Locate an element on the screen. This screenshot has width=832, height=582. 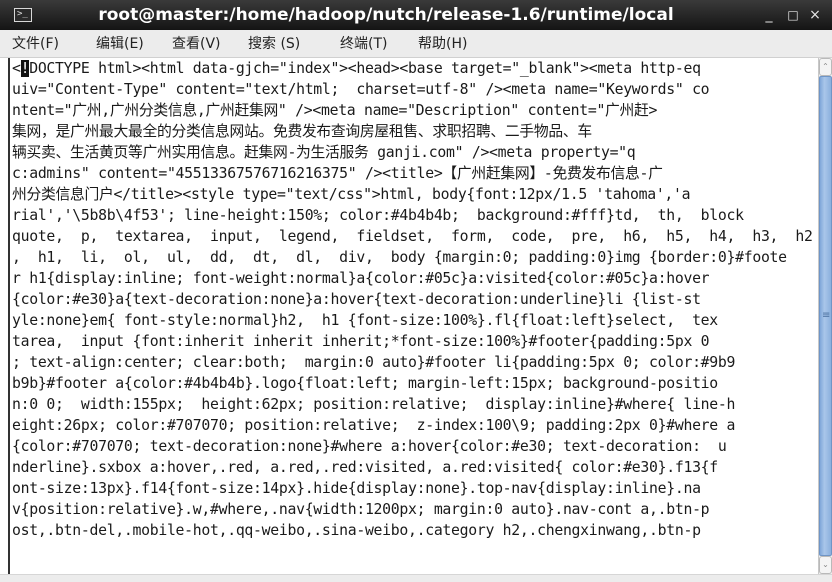
scroll-down-button: ⌄ is located at coordinates (825, 565).